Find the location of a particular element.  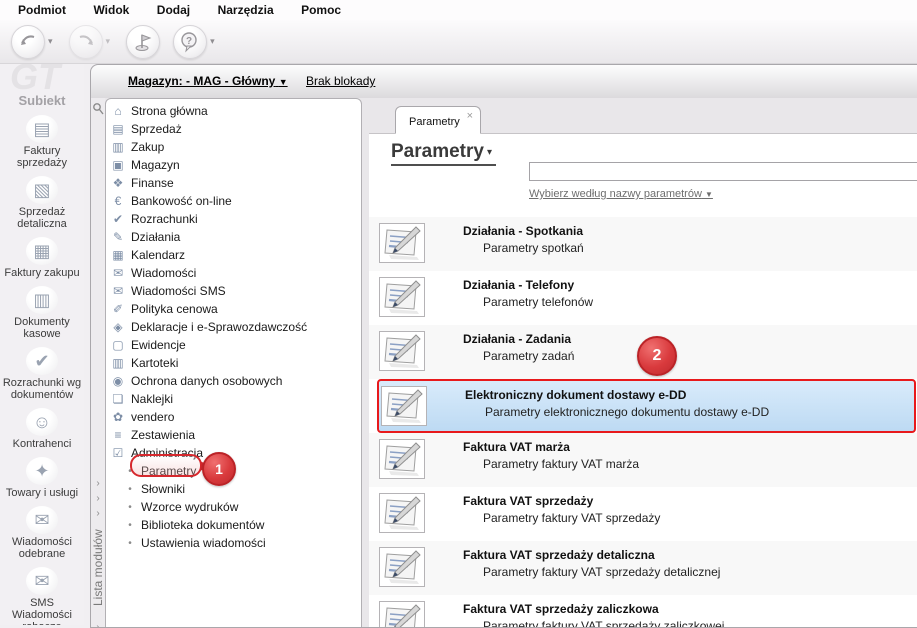

tree-item-label: Strona główna is located at coordinates (169, 111).